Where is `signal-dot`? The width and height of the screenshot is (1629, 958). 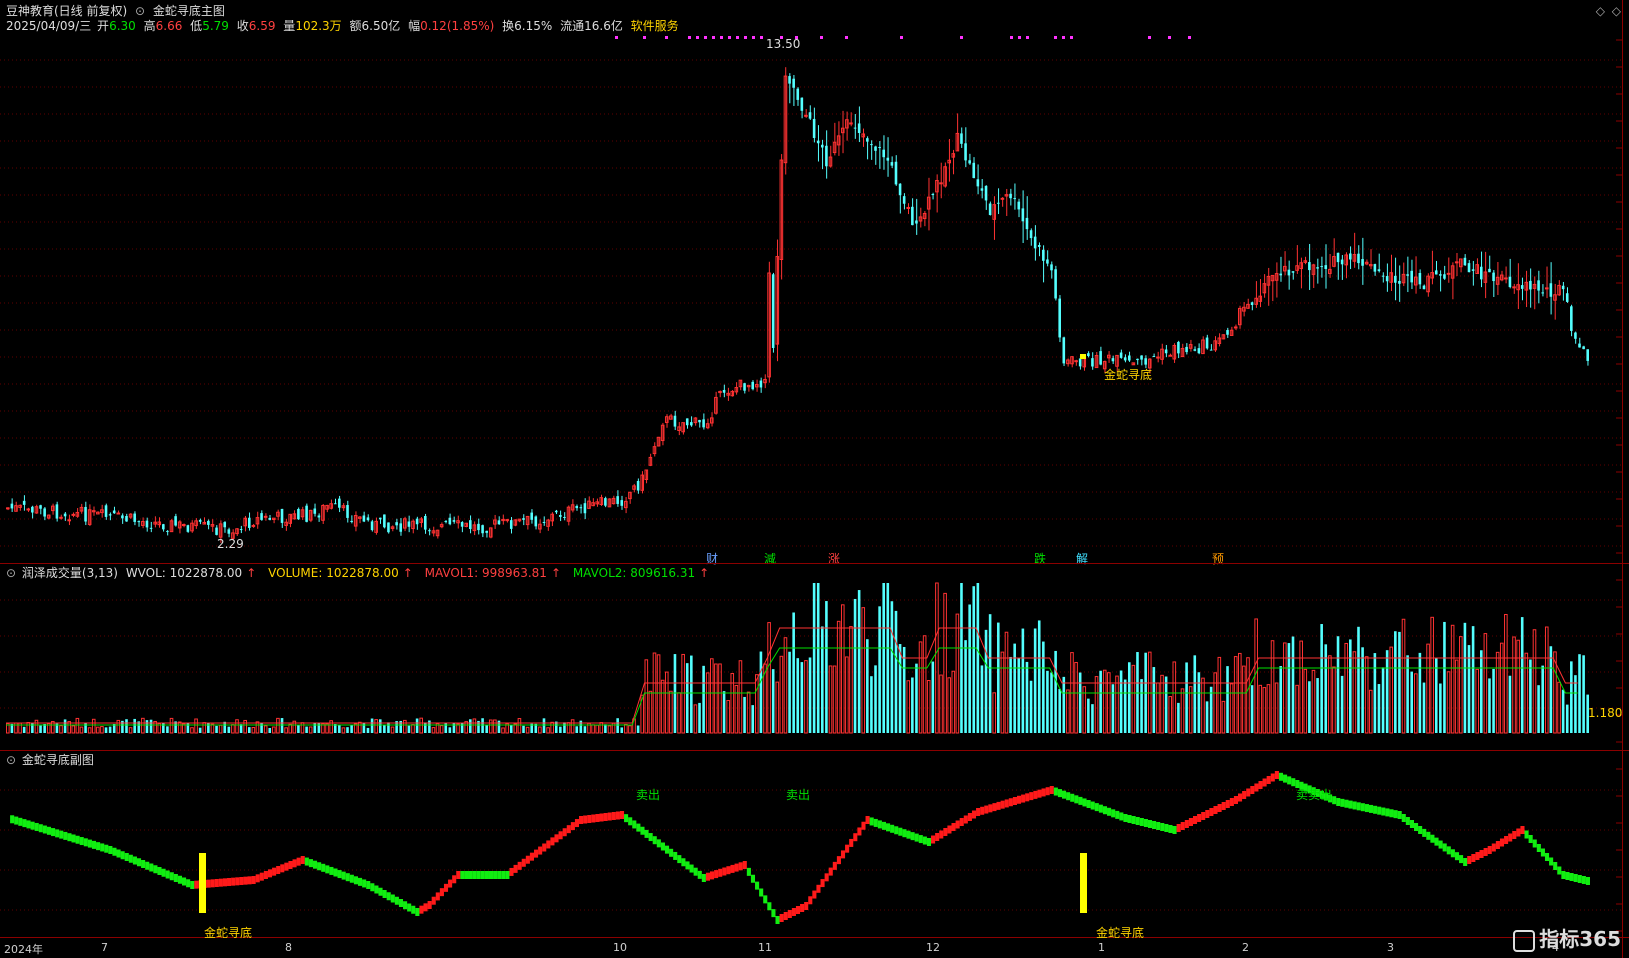
signal-dot is located at coordinates (1189, 37).